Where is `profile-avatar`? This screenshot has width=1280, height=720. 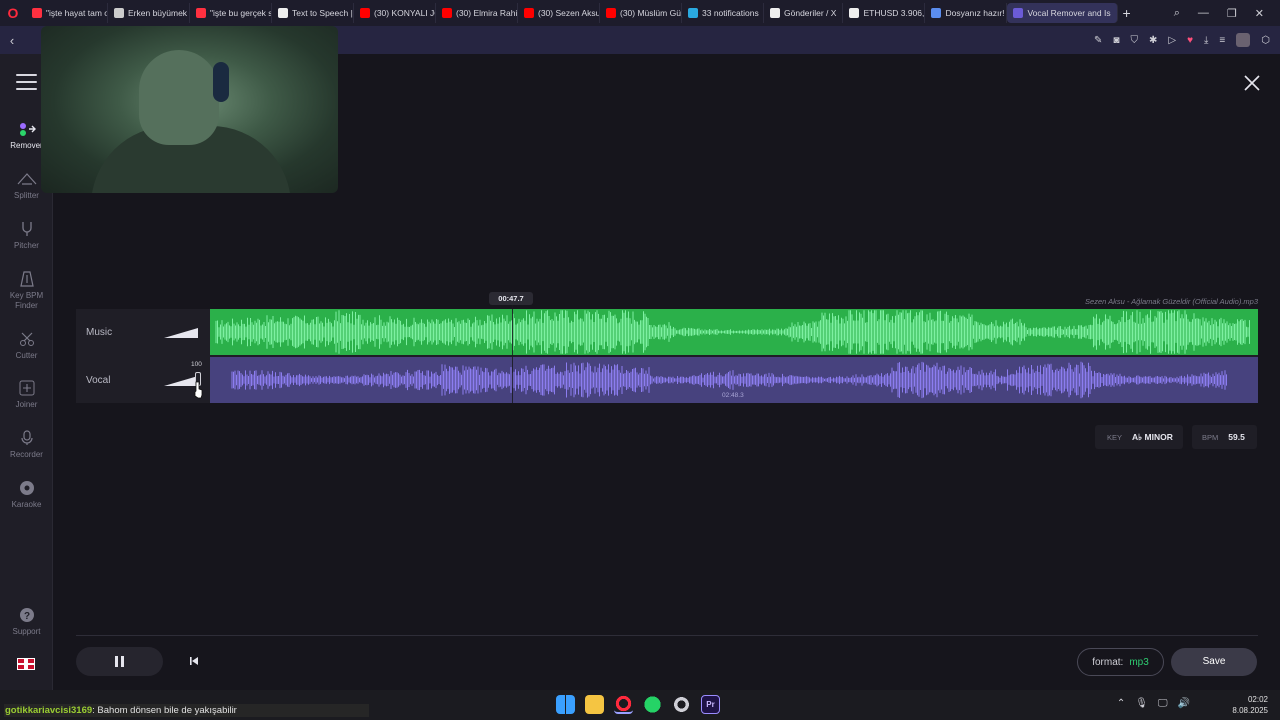
profile-avatar is located at coordinates (1243, 40).